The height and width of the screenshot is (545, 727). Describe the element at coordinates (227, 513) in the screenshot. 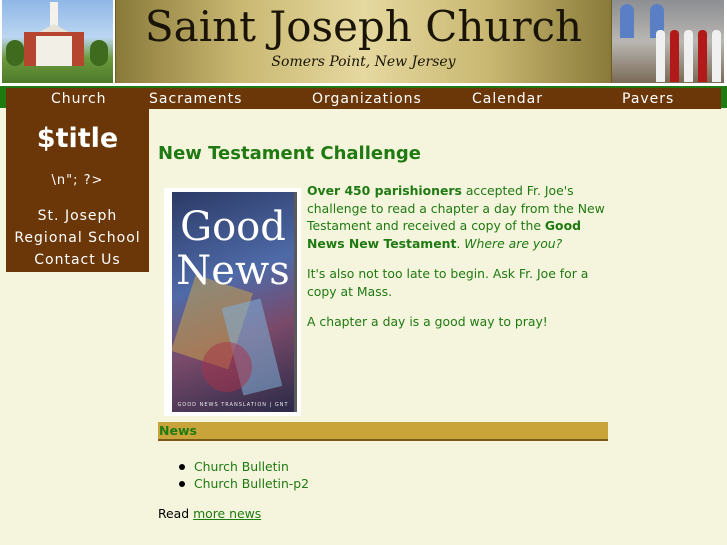

I see `more-news-link: more news` at that location.